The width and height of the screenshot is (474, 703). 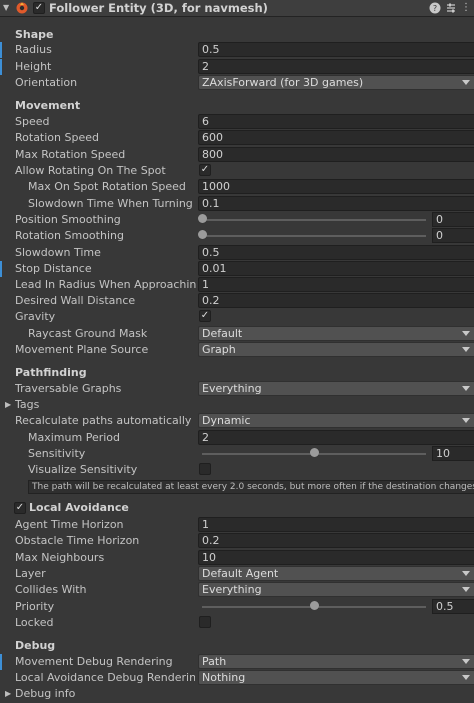 What do you see at coordinates (202, 218) in the screenshot?
I see `position-smoothing-thumb` at bounding box center [202, 218].